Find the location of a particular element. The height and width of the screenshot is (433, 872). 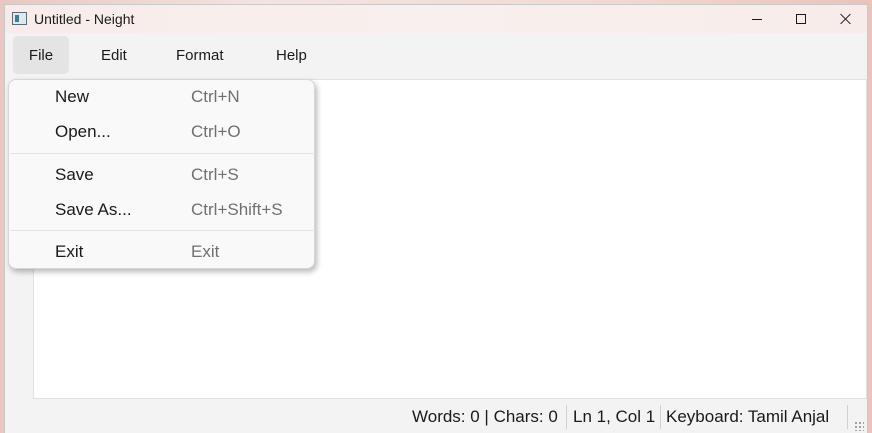

notepad-window-icon is located at coordinates (19, 18).